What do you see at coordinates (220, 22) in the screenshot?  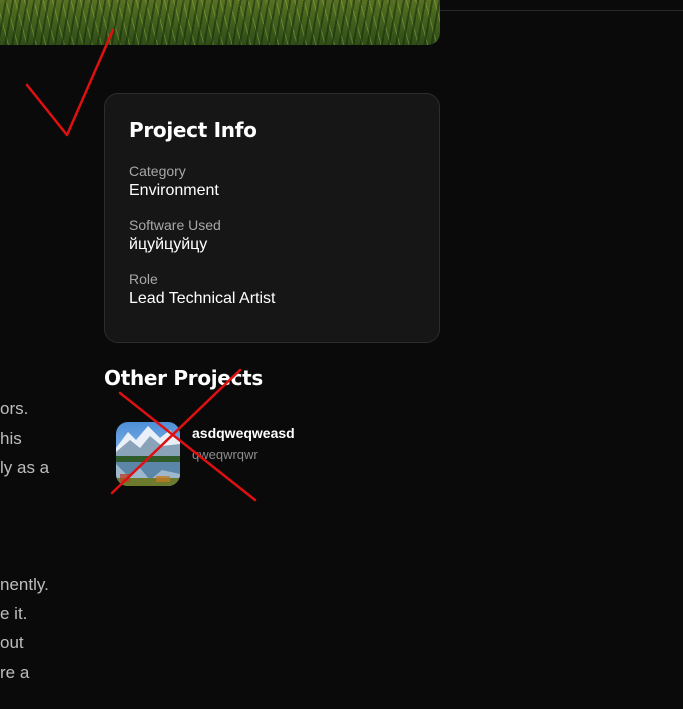 I see `hero-grass-image` at bounding box center [220, 22].